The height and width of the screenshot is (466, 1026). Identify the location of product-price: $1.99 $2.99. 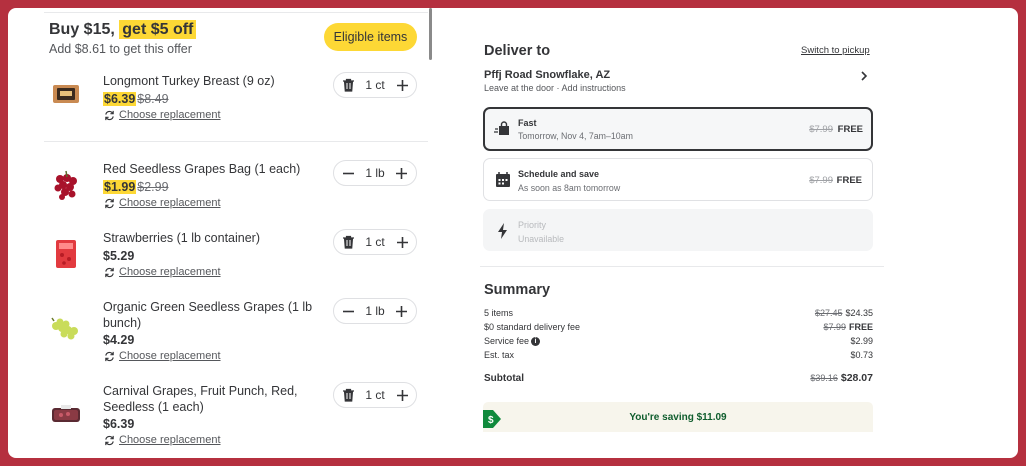
(136, 187).